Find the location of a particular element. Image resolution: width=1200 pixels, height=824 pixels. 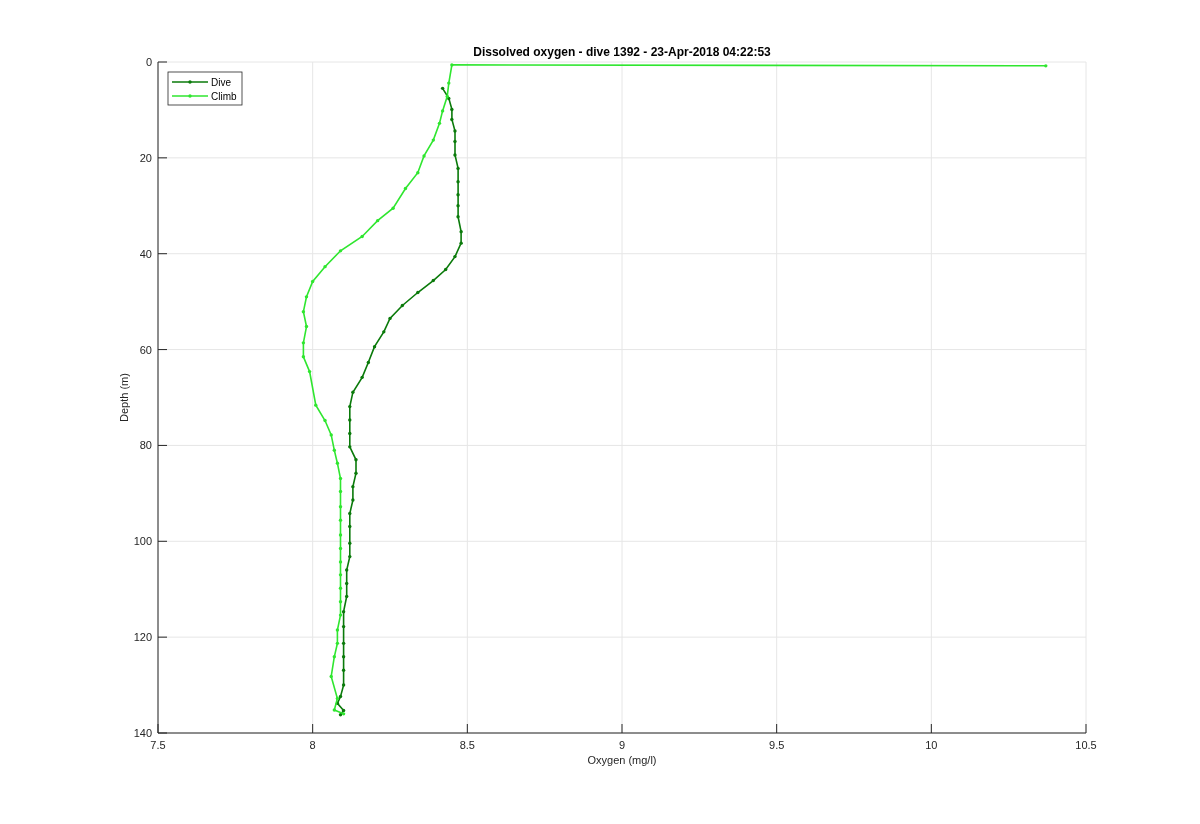

tick-label: 10 is located at coordinates (931, 745).